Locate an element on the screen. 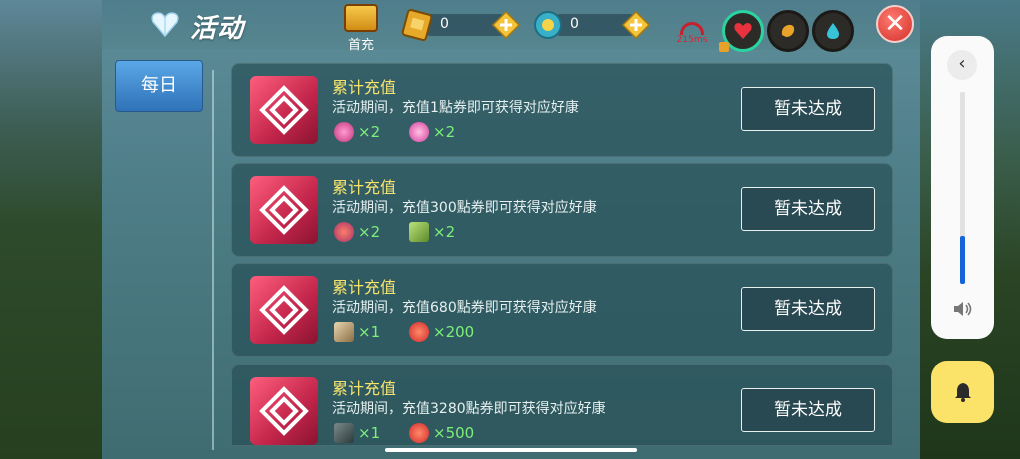  chevron-left-icon: ‹ is located at coordinates (962, 65).